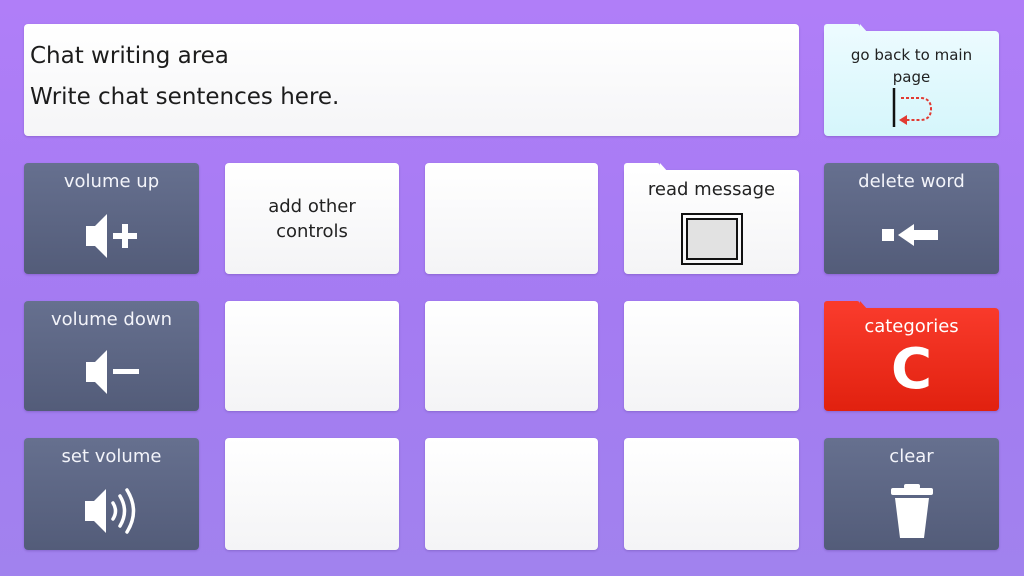 This screenshot has height=576, width=1024. Describe the element at coordinates (711, 189) in the screenshot. I see `read-message-label: read message` at that location.